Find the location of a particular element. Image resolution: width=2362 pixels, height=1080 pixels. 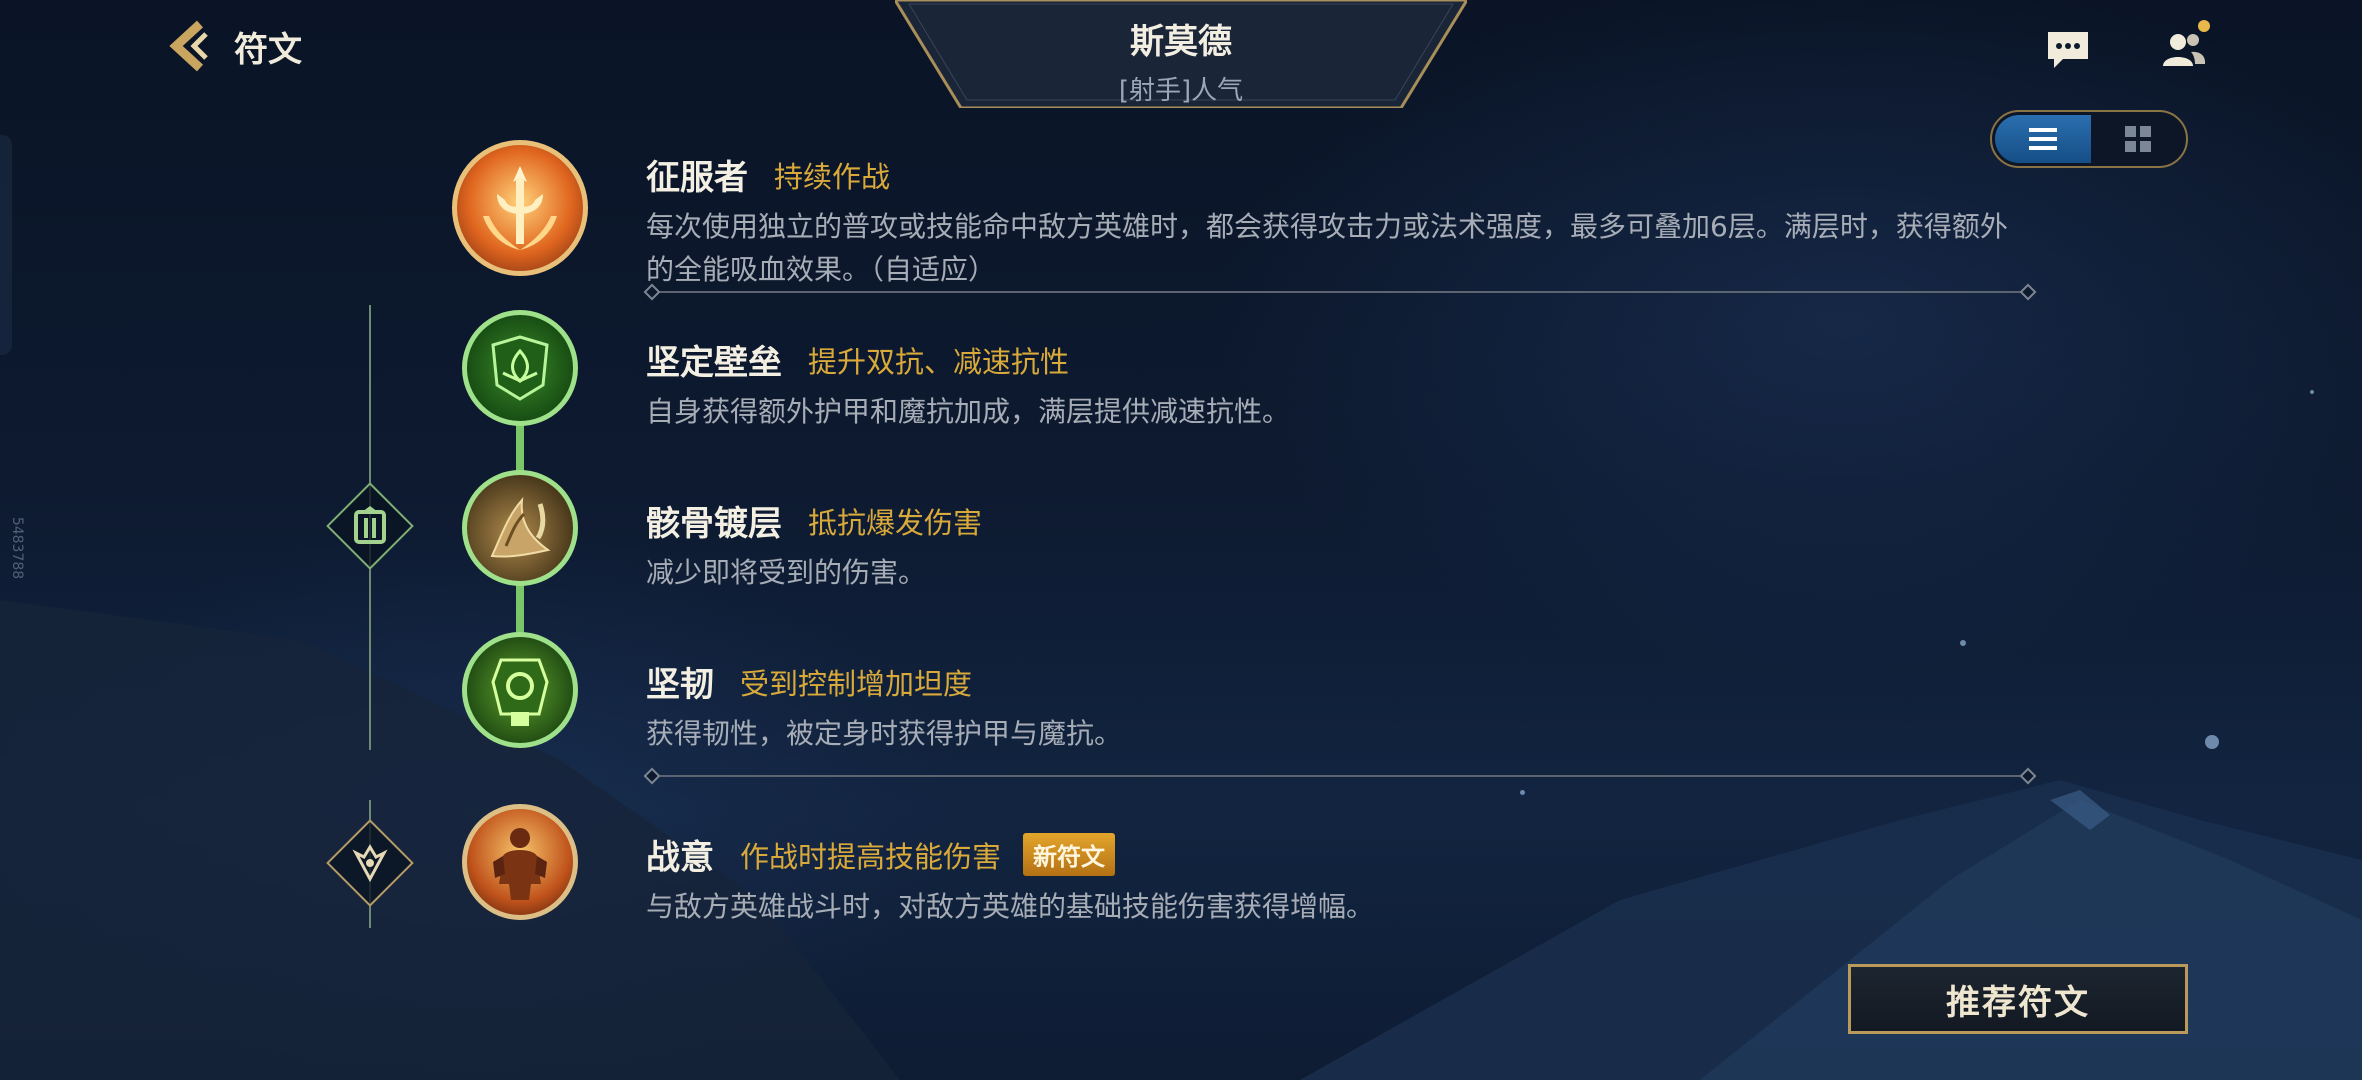

rune-description: 减少即将受到的伤害。 is located at coordinates (786, 572).